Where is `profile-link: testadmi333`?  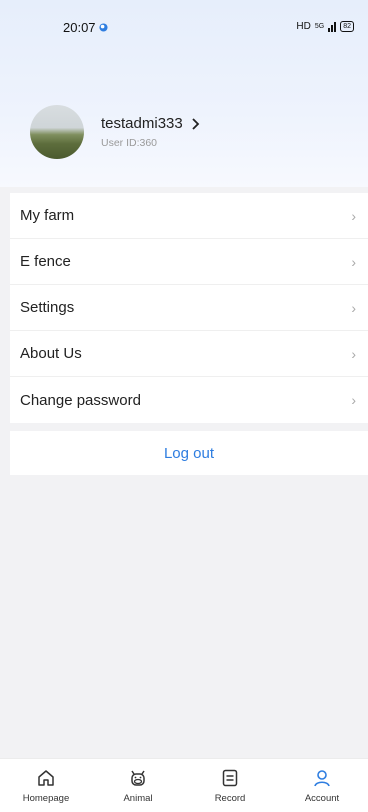
profile-link: testadmi333 is located at coordinates (150, 123).